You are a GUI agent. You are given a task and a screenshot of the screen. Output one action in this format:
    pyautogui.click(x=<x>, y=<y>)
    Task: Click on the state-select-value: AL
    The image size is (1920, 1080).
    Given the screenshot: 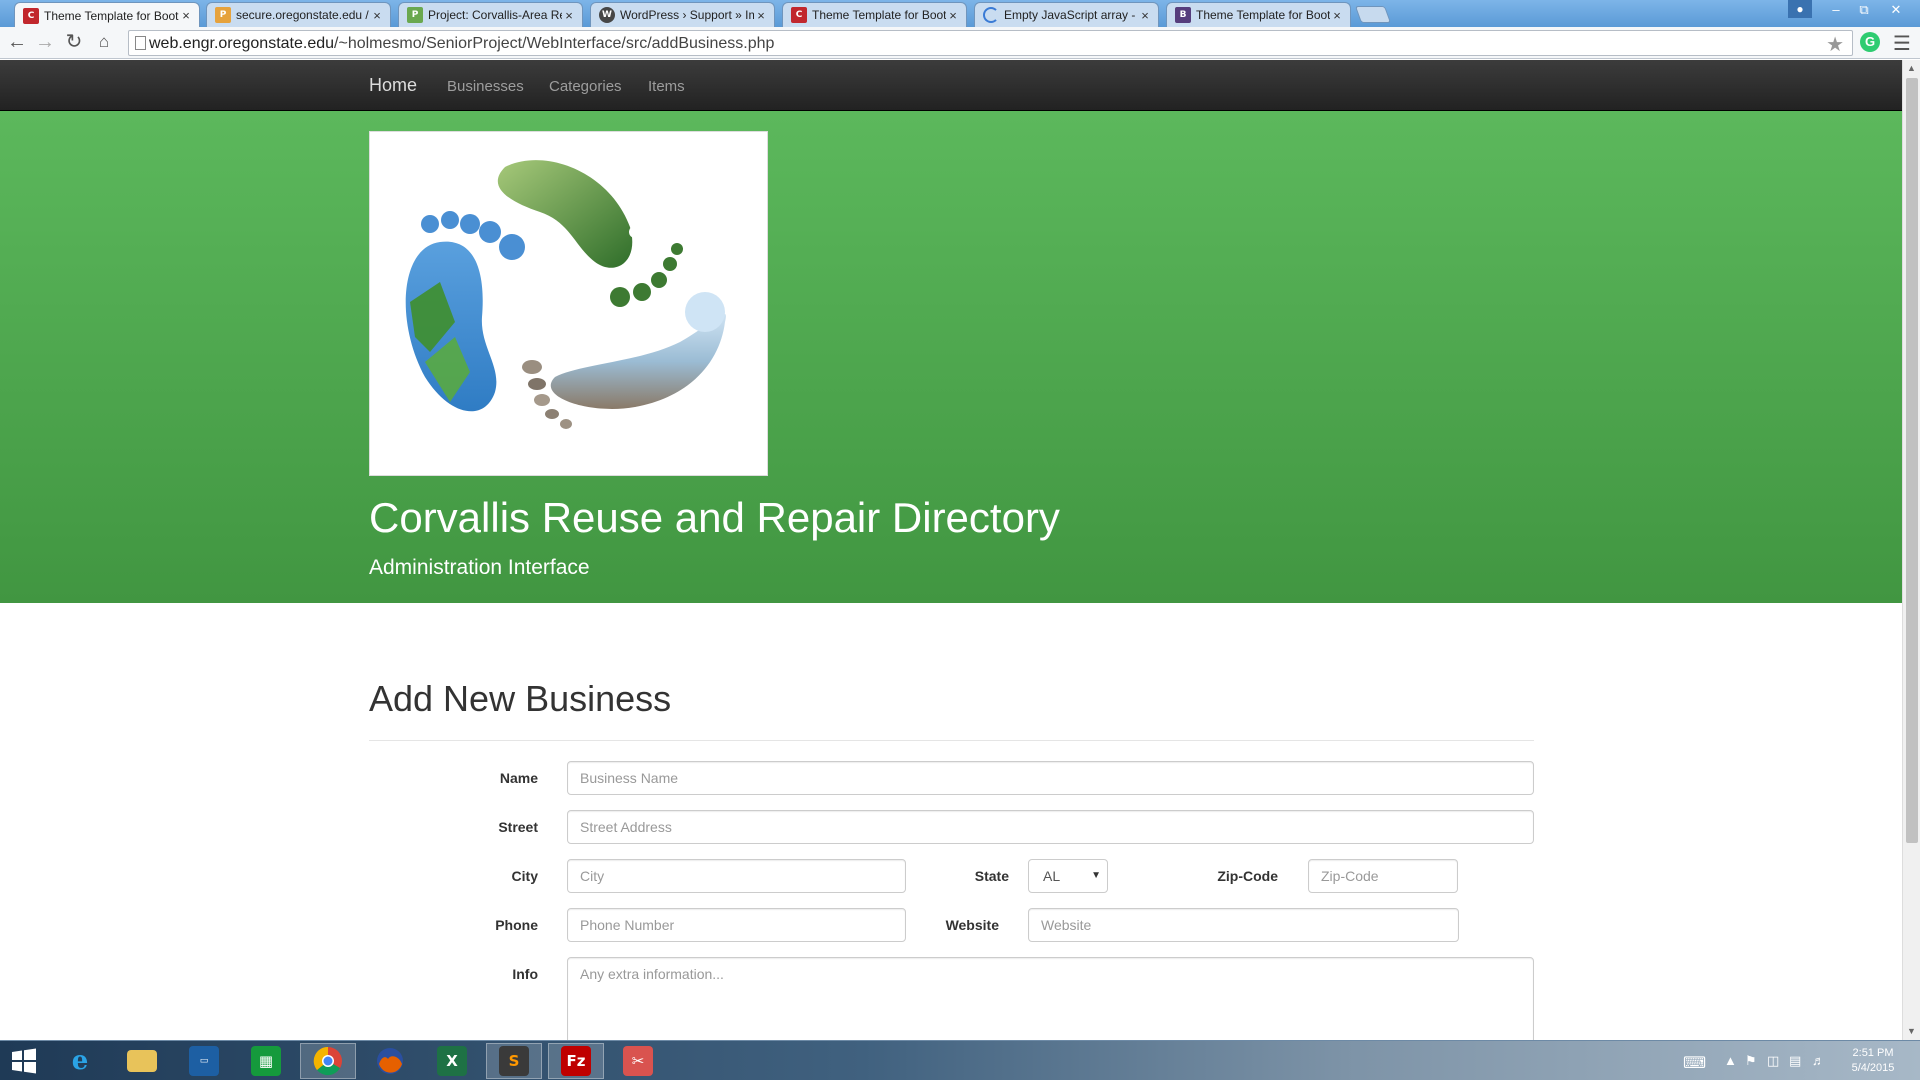 What is the action you would take?
    pyautogui.click(x=1052, y=876)
    